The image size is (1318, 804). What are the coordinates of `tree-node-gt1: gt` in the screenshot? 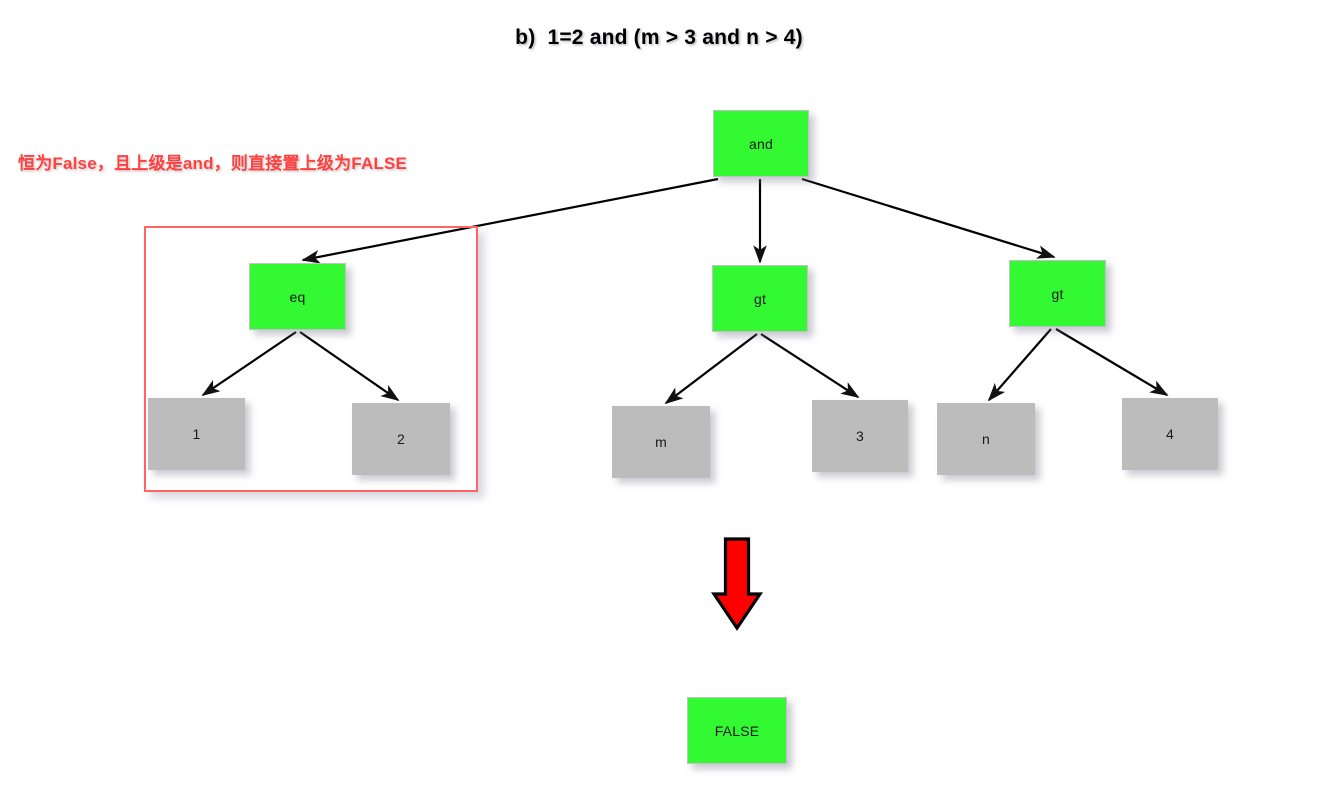 It's located at (760, 298).